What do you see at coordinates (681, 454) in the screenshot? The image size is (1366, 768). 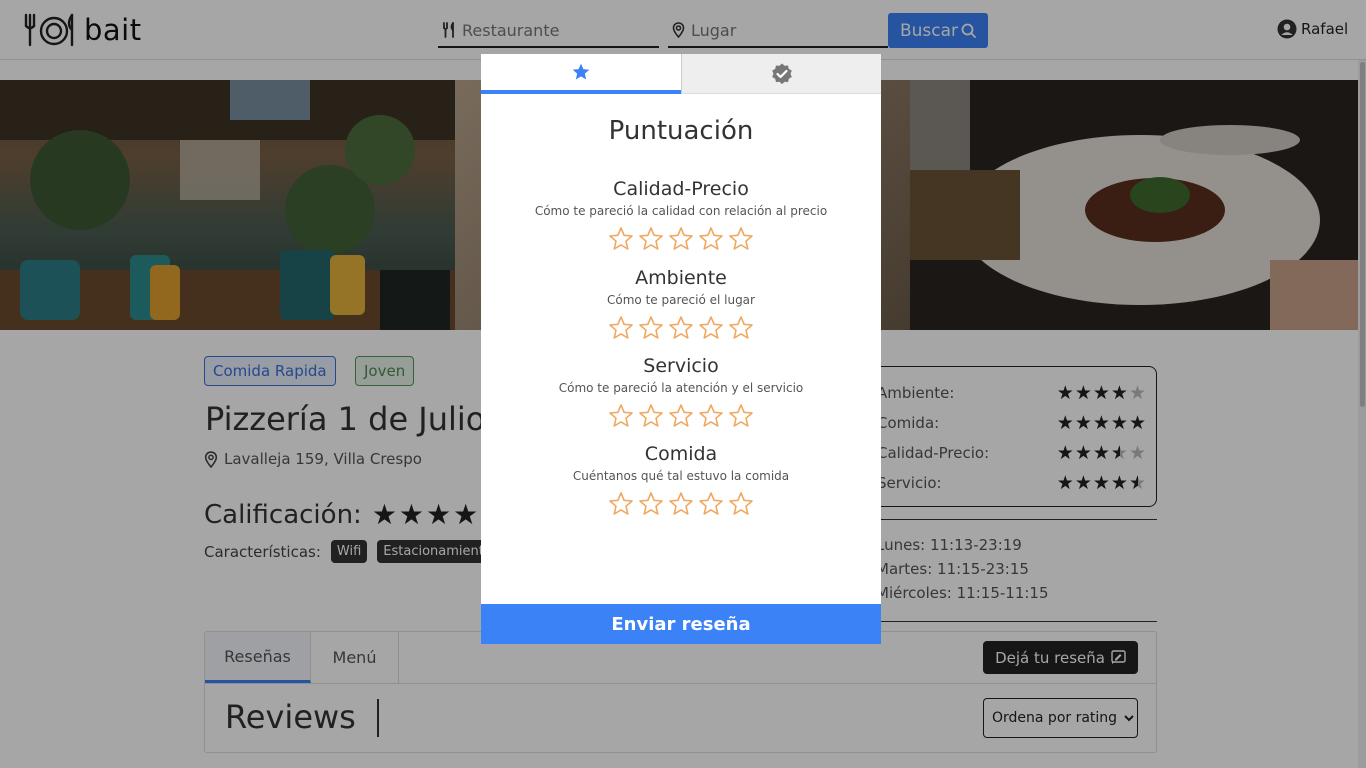 I see `category-title: Comida` at bounding box center [681, 454].